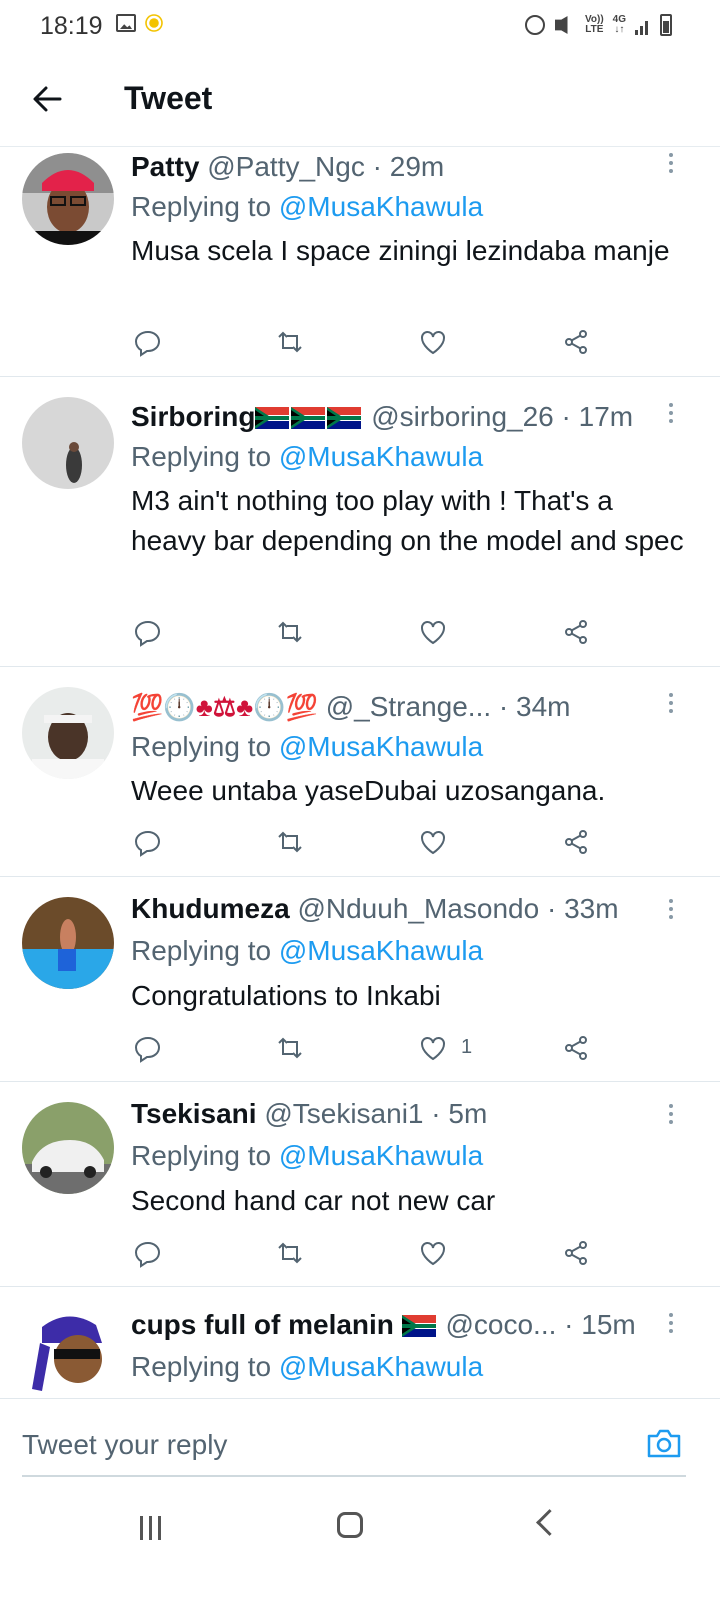 The image size is (720, 1600). Describe the element at coordinates (368, 790) in the screenshot. I see `reply-text: Weee untaba yaseDubai uzosangana.` at that location.